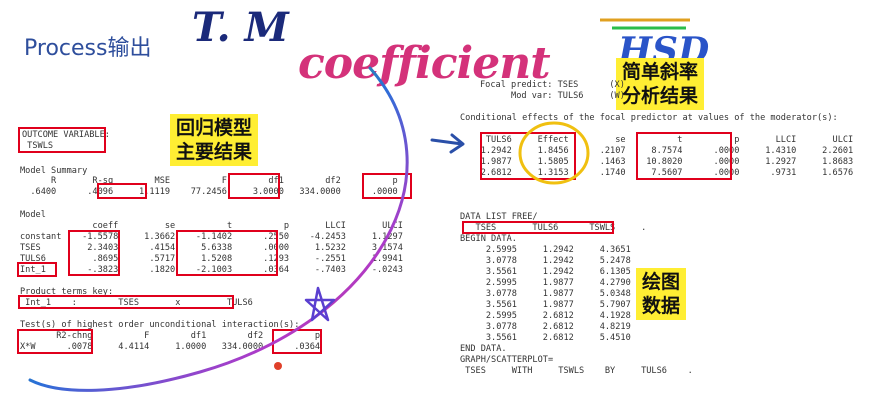 This screenshot has height=420, width=872. What do you see at coordinates (55, 341) in the screenshot?
I see `highlight-r2-chng` at bounding box center [55, 341].